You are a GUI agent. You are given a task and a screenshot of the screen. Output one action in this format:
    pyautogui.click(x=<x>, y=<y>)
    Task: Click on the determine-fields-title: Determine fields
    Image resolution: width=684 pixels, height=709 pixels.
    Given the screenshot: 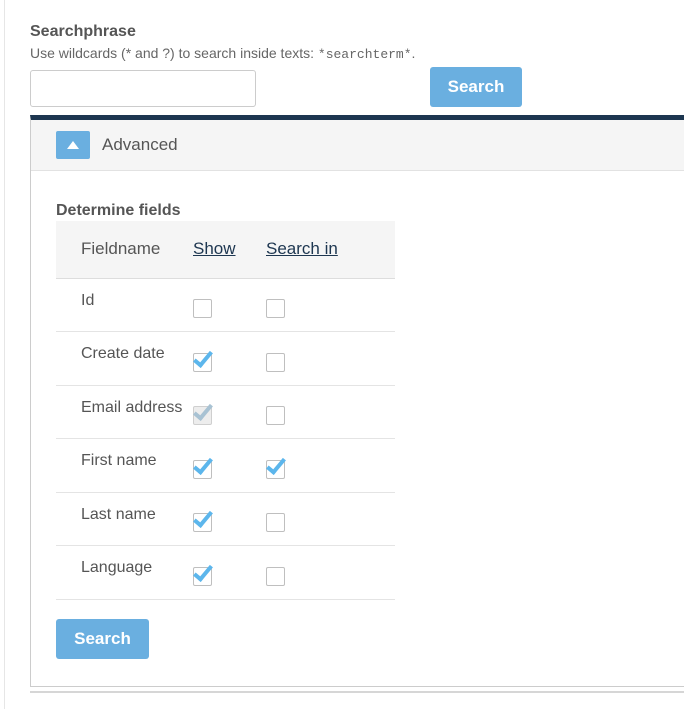 What is the action you would take?
    pyautogui.click(x=118, y=210)
    